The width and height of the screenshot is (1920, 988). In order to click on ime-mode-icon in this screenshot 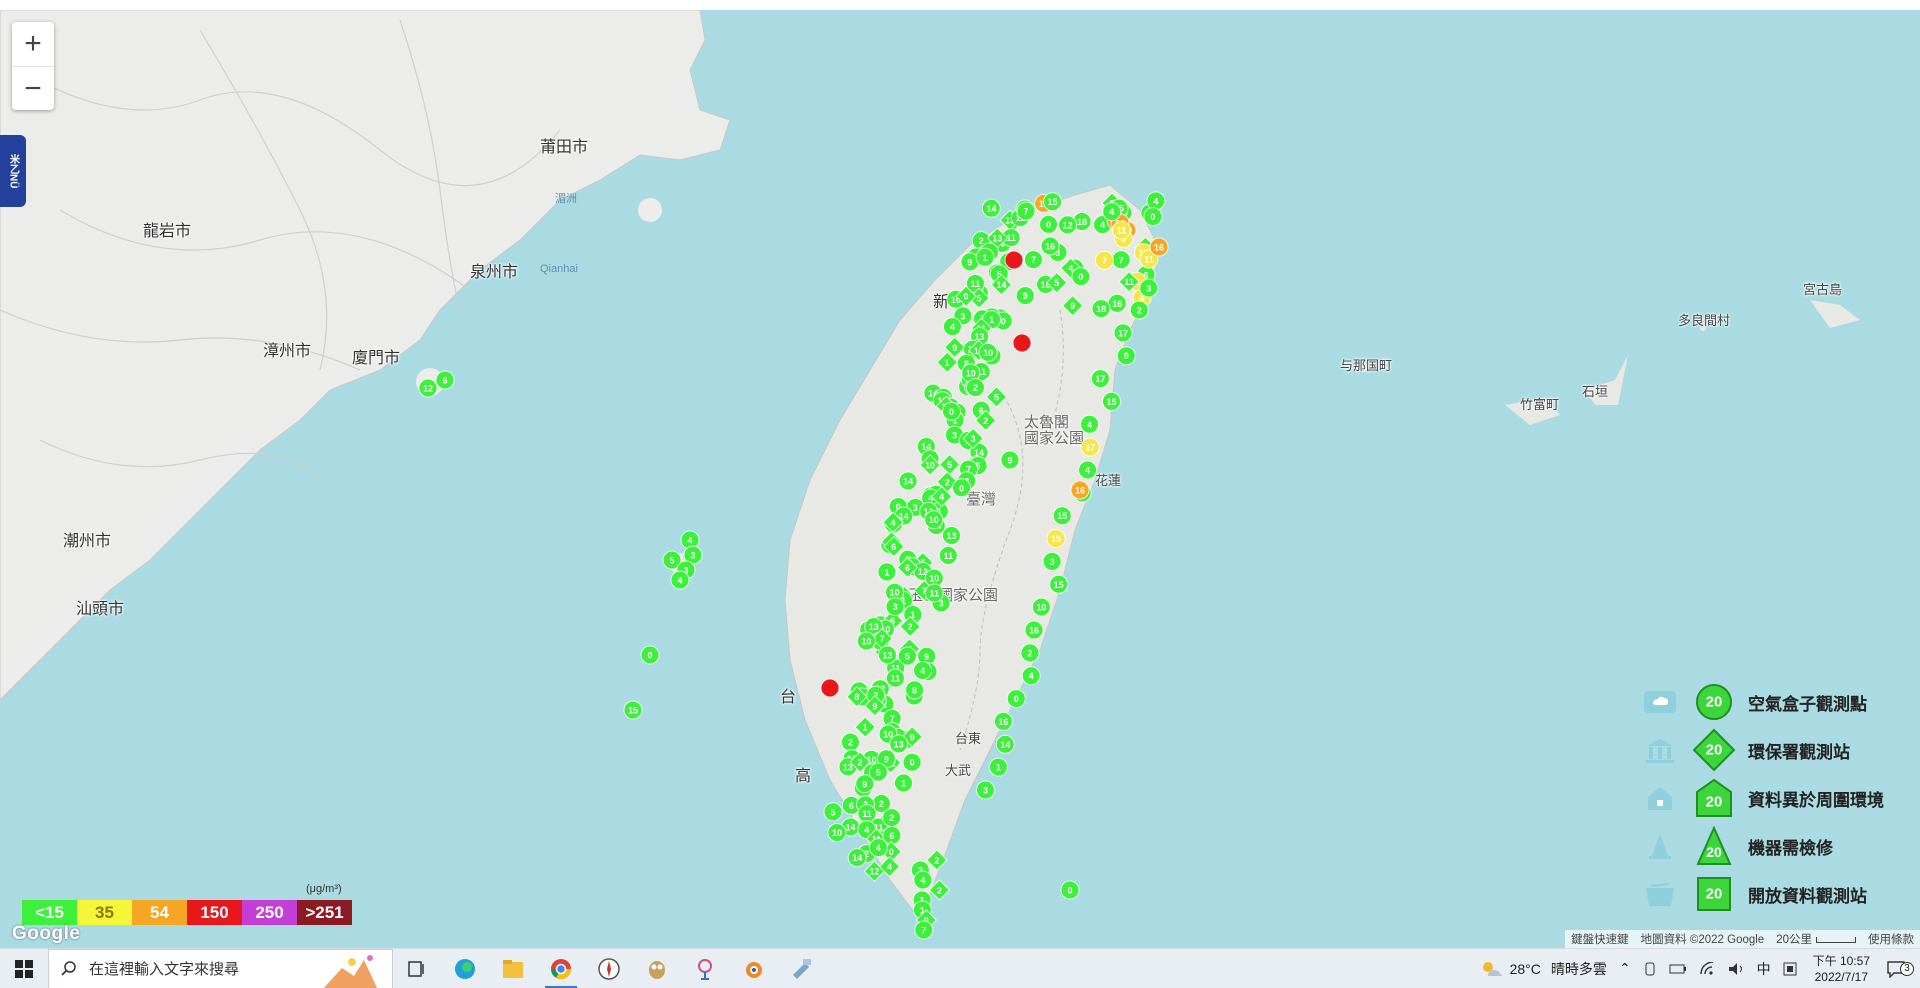, I will do `click(1790, 969)`.